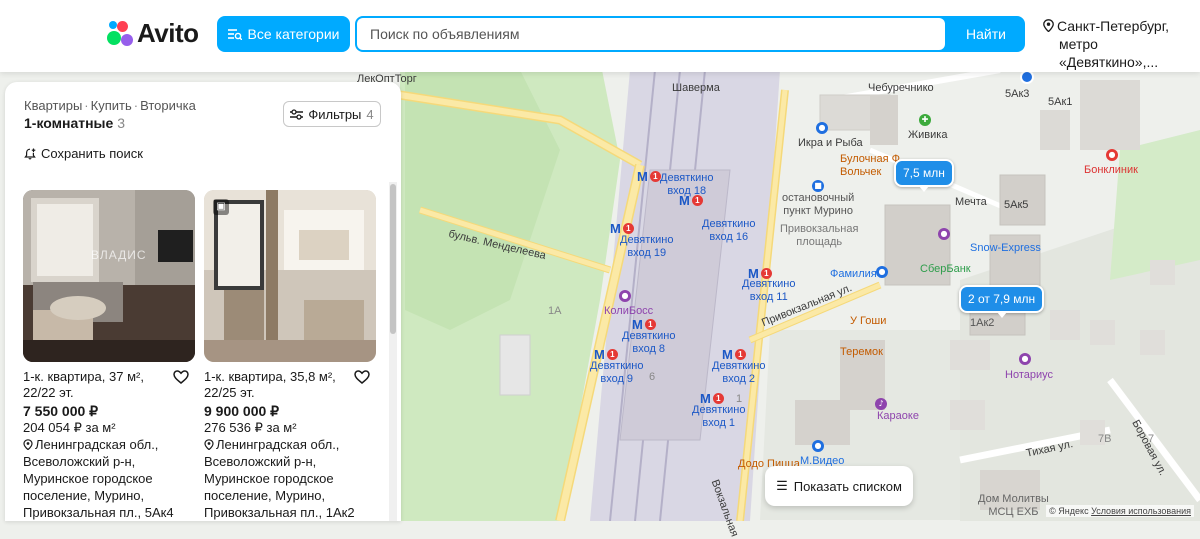  I want to click on map-poi-label: КолиБосс, so click(628, 311).